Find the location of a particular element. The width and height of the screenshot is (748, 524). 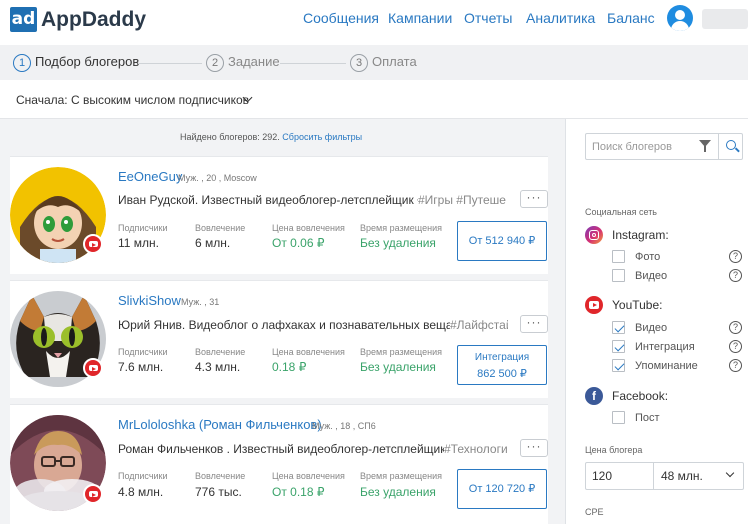

blogger-name: MrLololoshka (Роман Фильченков) is located at coordinates (220, 425).